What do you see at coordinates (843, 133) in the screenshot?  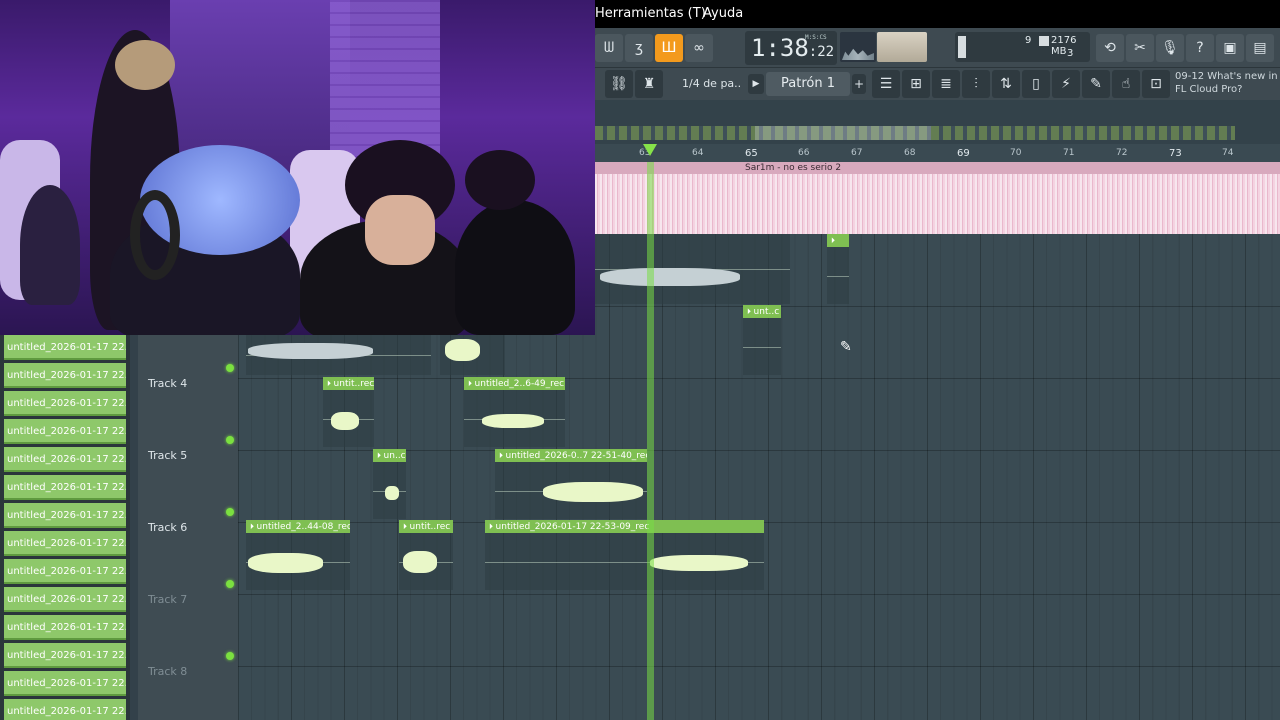 I see `overview-scroll-thumb` at bounding box center [843, 133].